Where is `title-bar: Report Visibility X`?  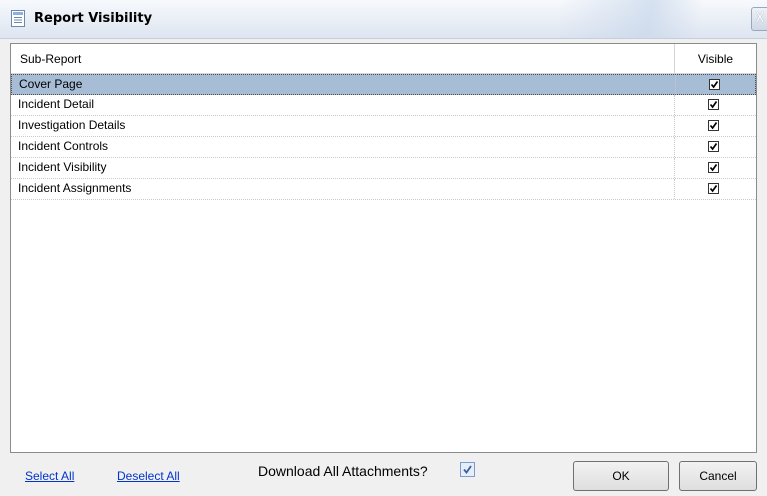
title-bar: Report Visibility X is located at coordinates (383, 19).